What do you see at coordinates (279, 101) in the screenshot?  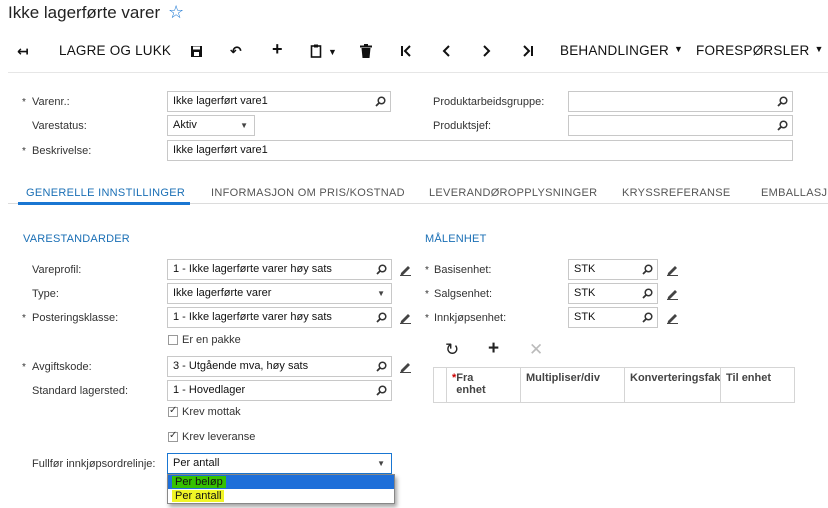 I see `item-id-input: Ikke lagerført vare1` at bounding box center [279, 101].